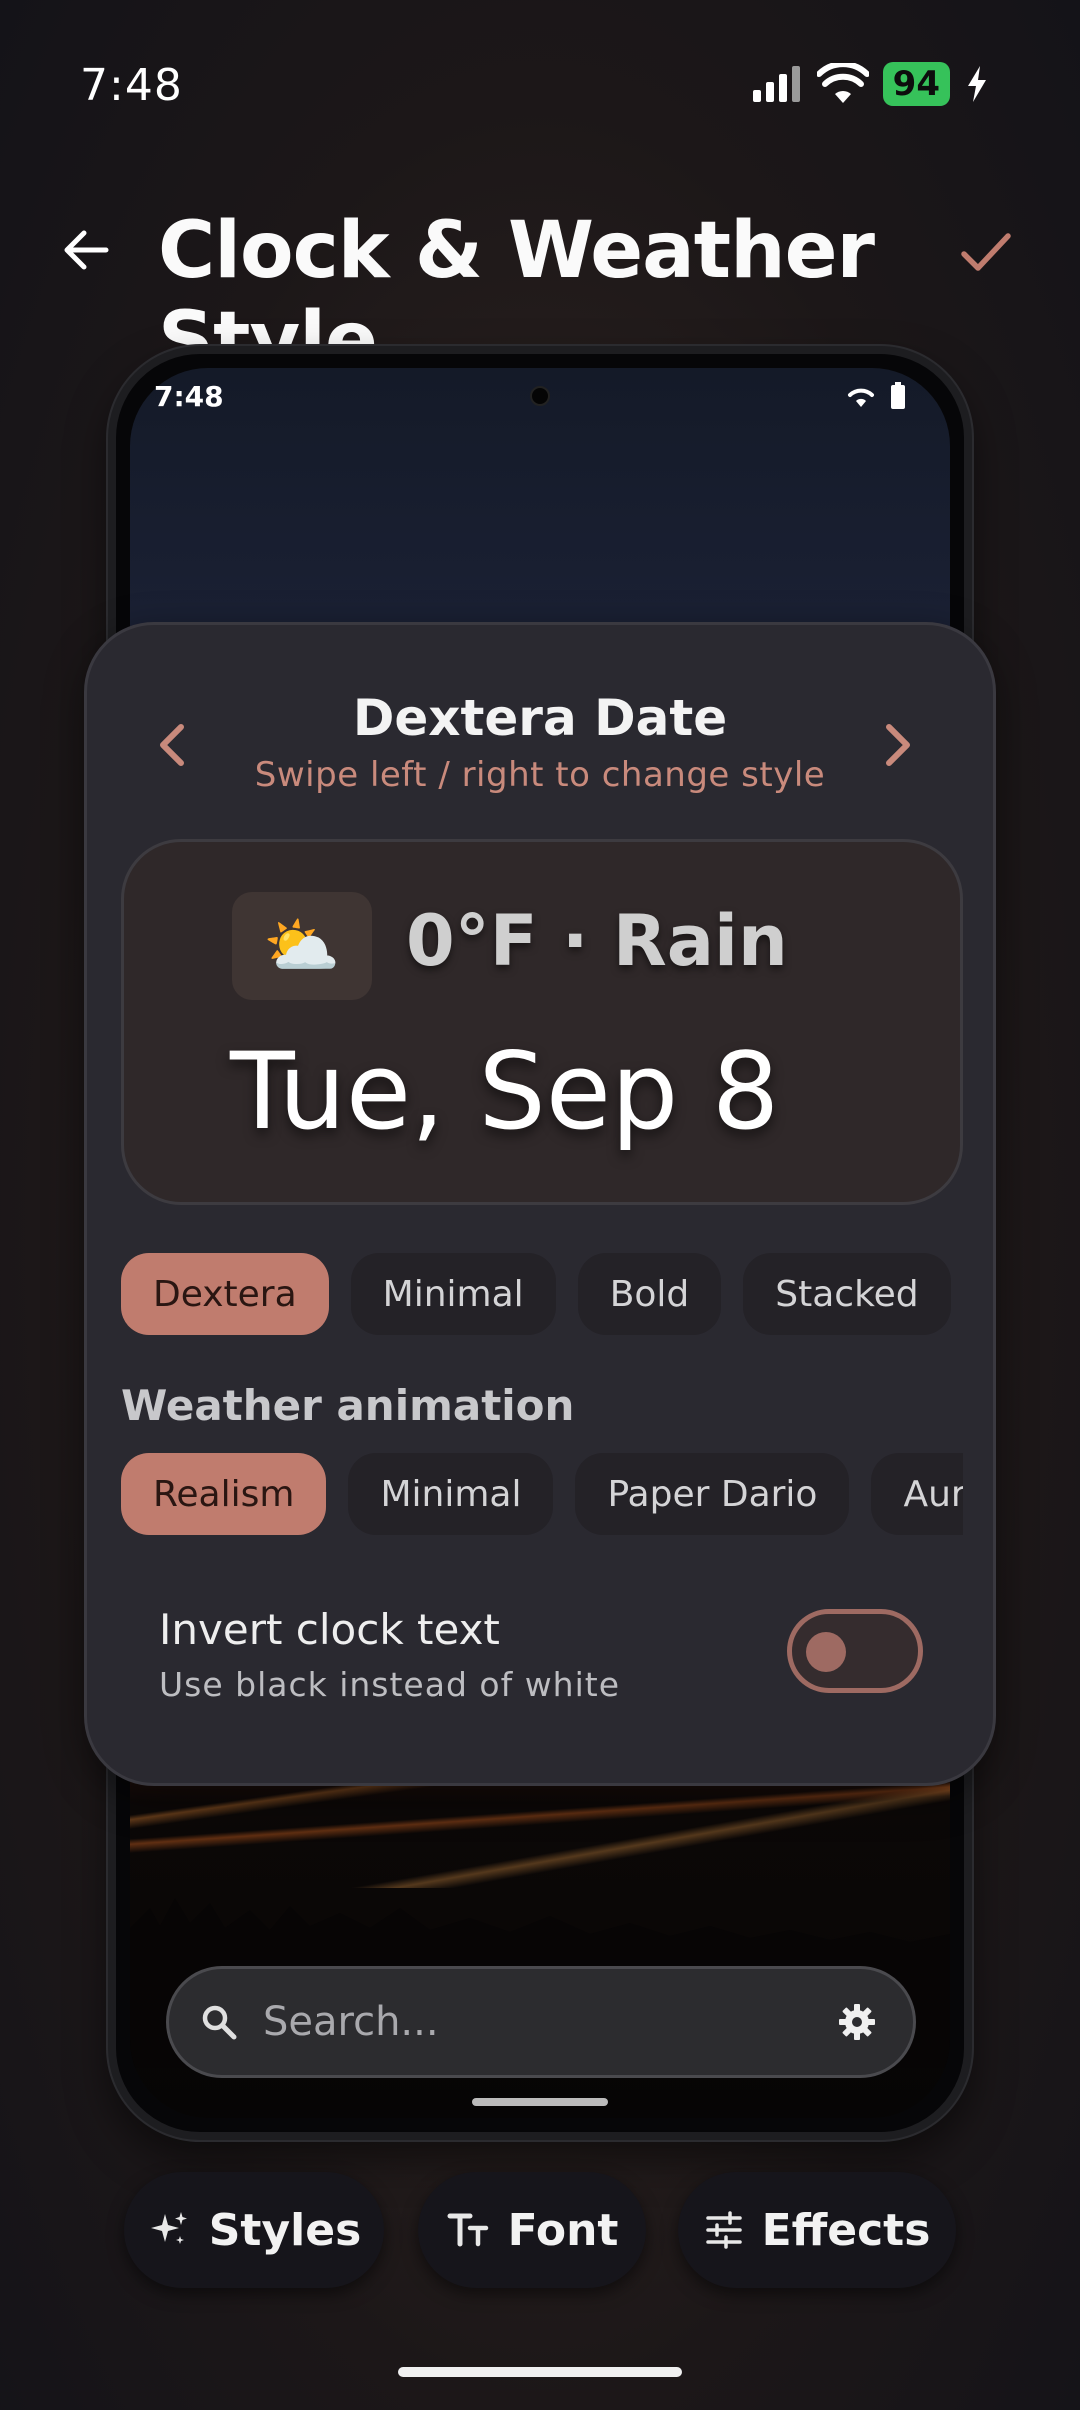 The height and width of the screenshot is (2410, 1080). What do you see at coordinates (224, 1494) in the screenshot?
I see `chip-anim-realism: Realism` at bounding box center [224, 1494].